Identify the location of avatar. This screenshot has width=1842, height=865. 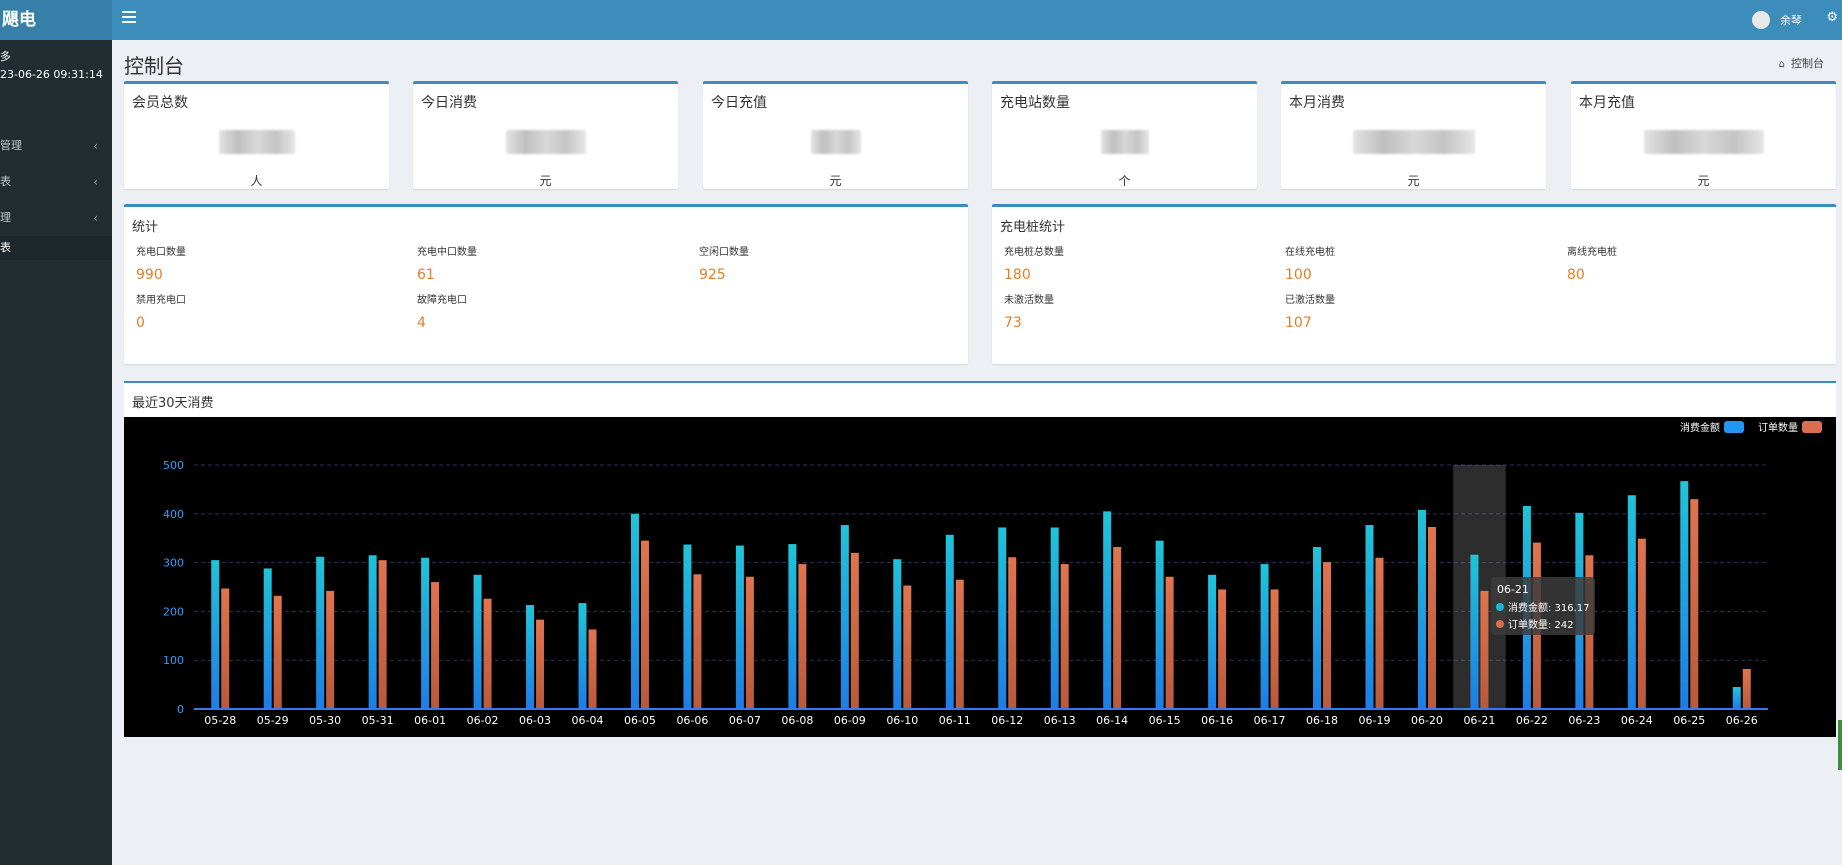
(1761, 20).